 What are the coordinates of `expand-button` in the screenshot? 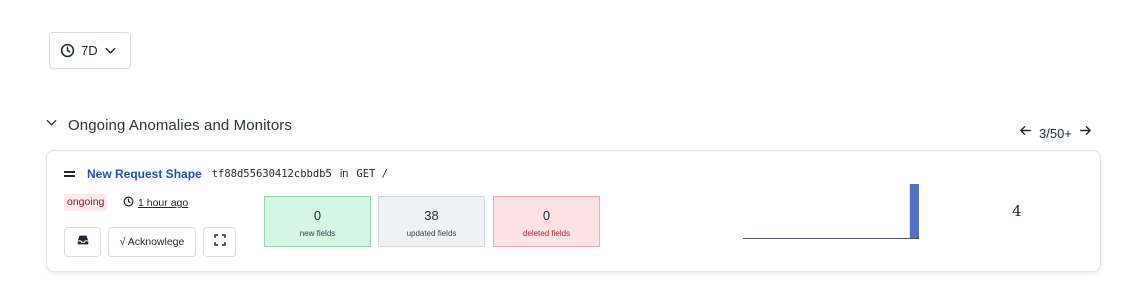 It's located at (219, 242).